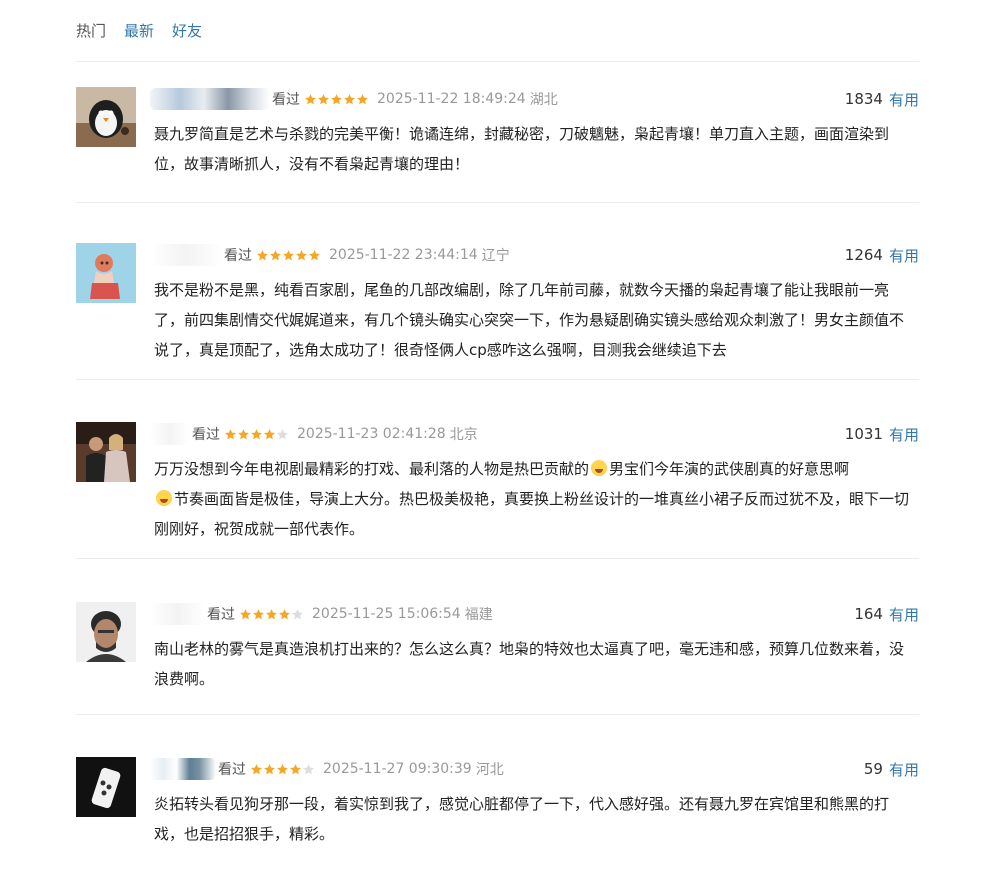 This screenshot has width=1000, height=869. What do you see at coordinates (372, 469) in the screenshot?
I see `comment-text-part: 万万没想到今年电视剧最精彩的打戏、最利落的人物是热巴贡献的` at bounding box center [372, 469].